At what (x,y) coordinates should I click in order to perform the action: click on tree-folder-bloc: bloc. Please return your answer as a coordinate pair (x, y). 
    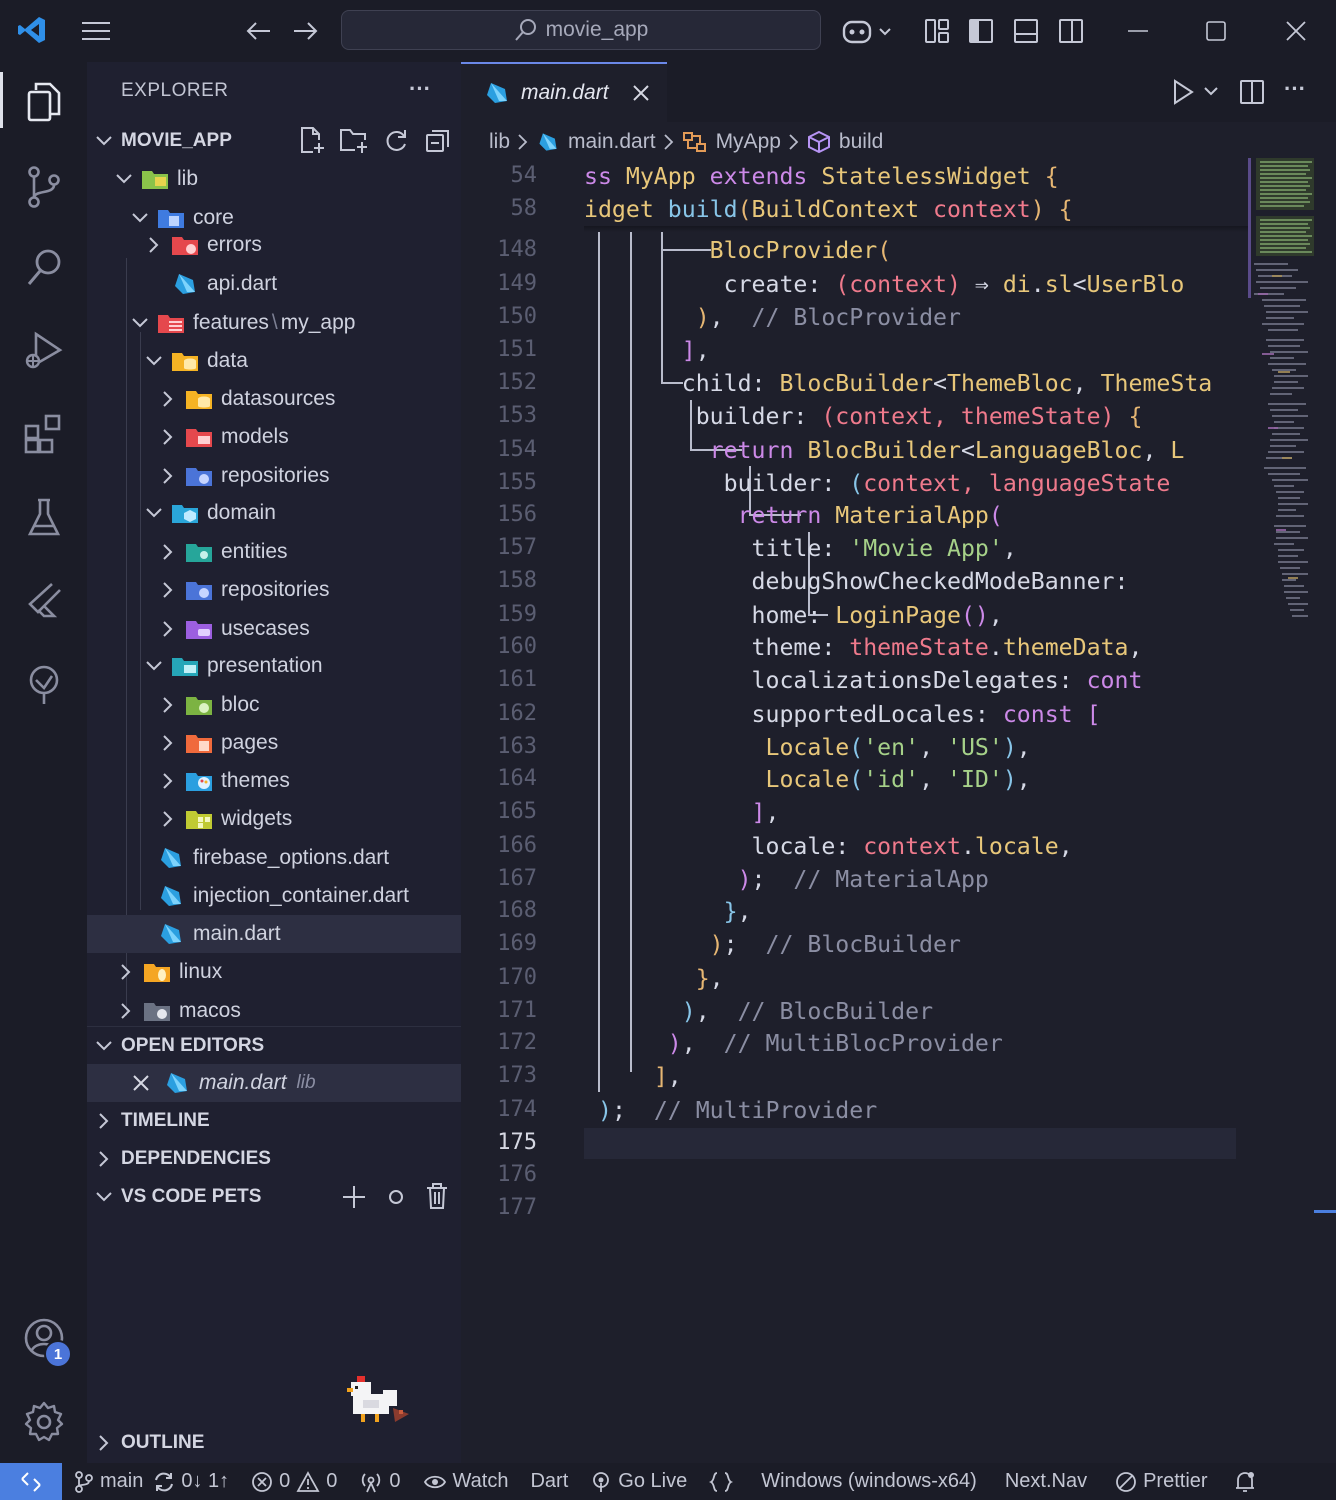
    Looking at the image, I should click on (274, 705).